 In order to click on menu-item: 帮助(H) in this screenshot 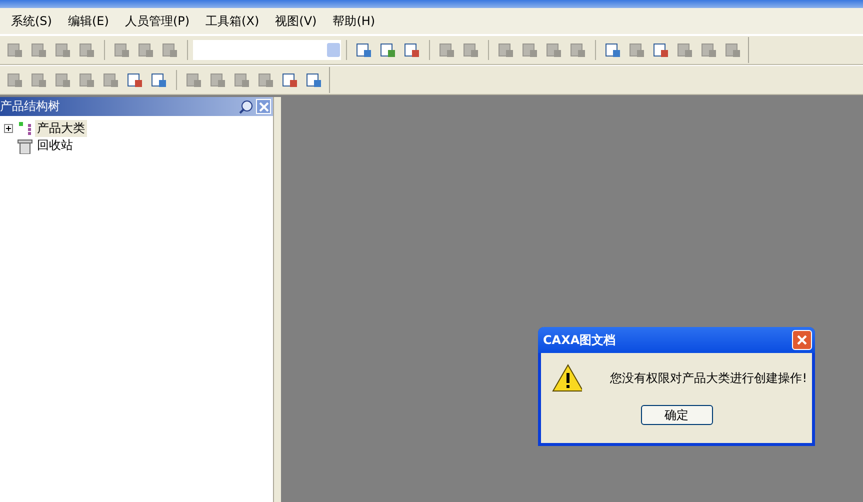, I will do `click(354, 21)`.